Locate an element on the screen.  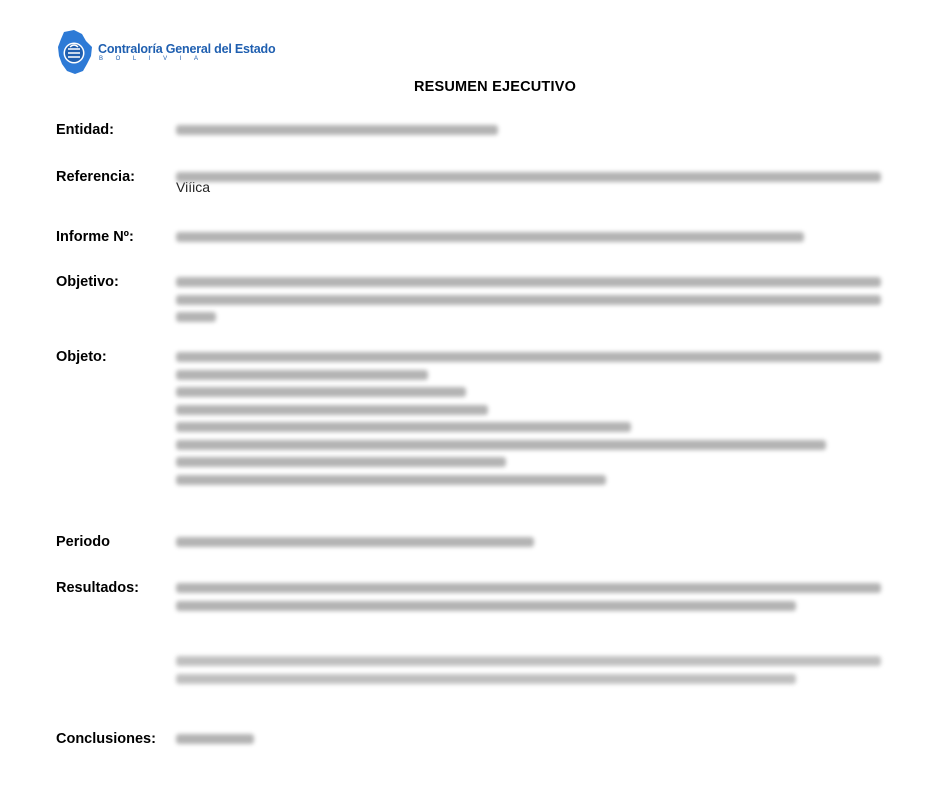
referencia-label: Referencia: is located at coordinates (95, 177).